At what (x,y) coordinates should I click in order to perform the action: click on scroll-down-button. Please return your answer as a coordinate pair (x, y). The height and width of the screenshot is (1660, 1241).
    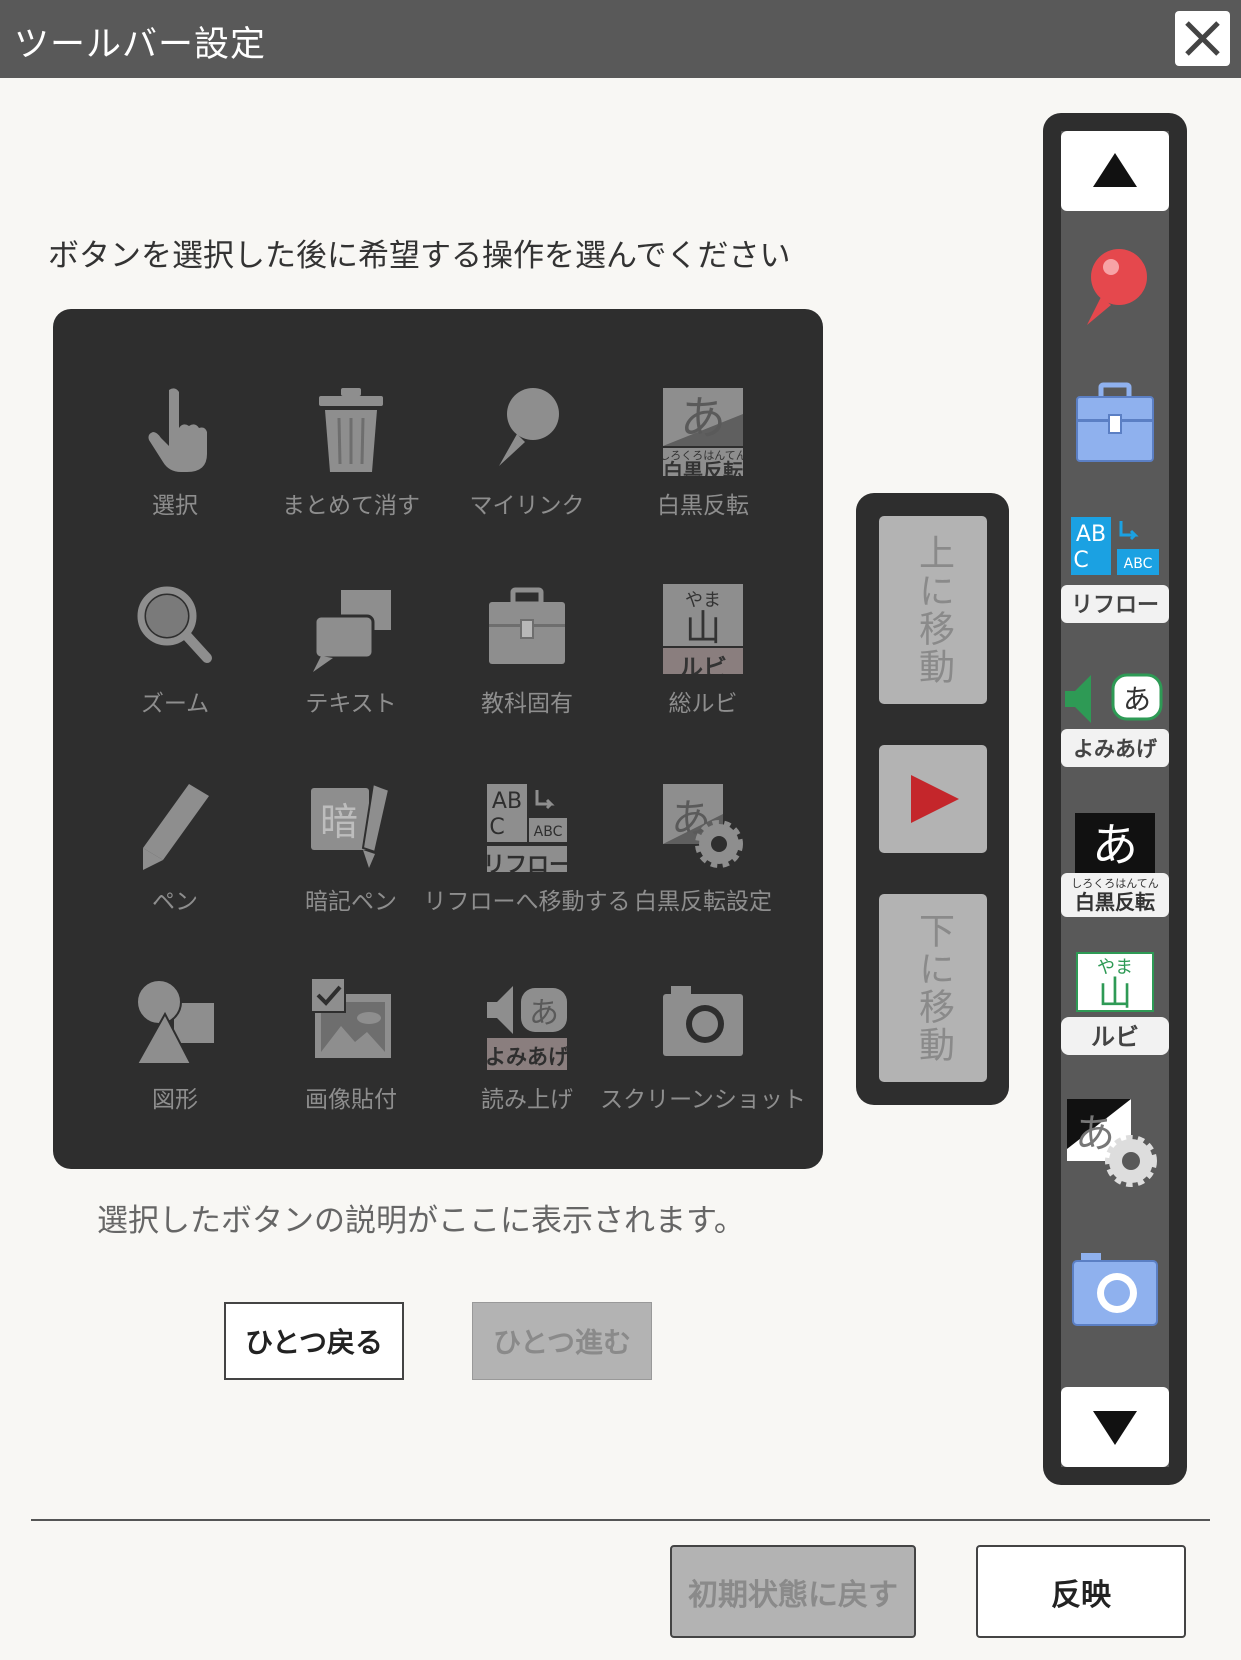
    Looking at the image, I should click on (1115, 1427).